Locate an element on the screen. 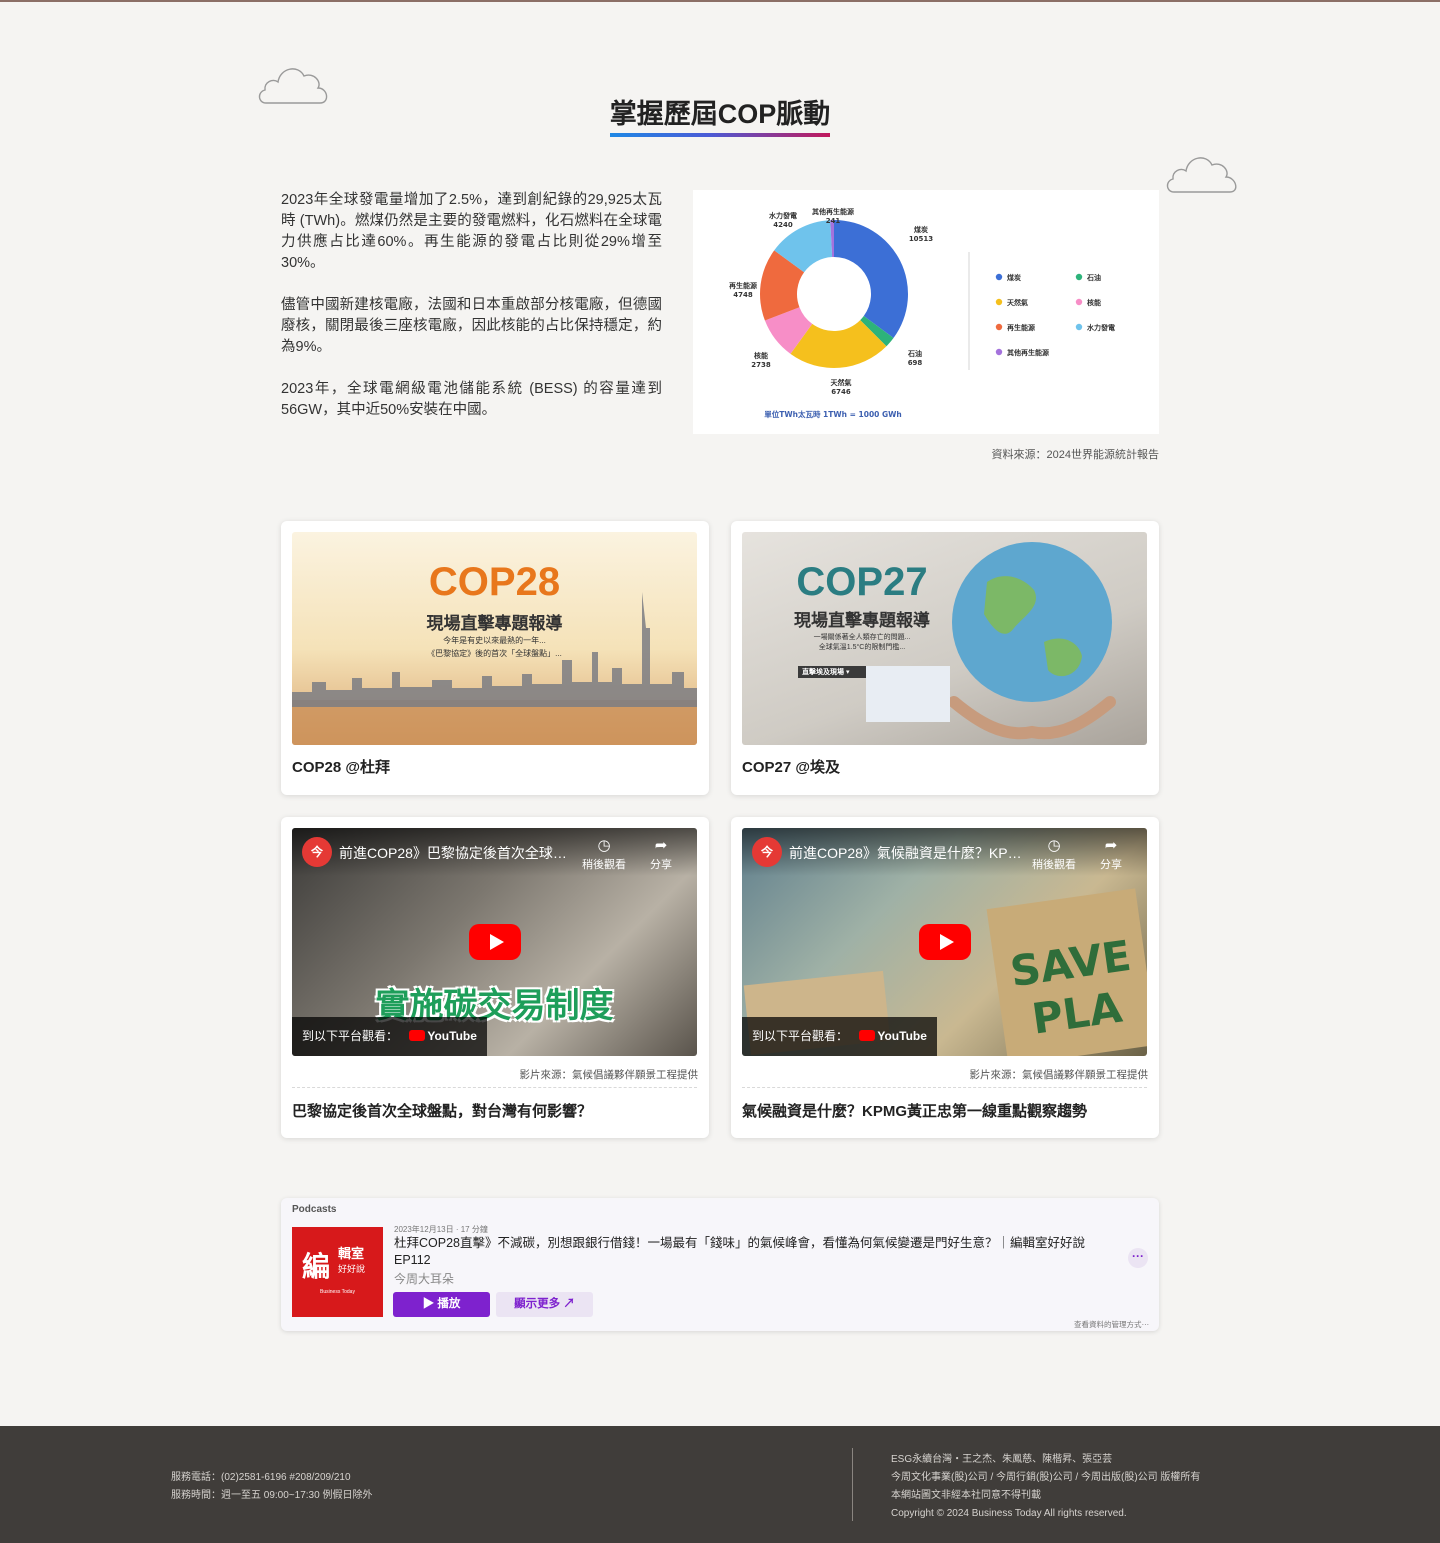 This screenshot has width=1440, height=1543. video-card-title: 氣候融資是什麼？KPMG黃正忠第一線重點觀察趨勢 is located at coordinates (914, 1110).